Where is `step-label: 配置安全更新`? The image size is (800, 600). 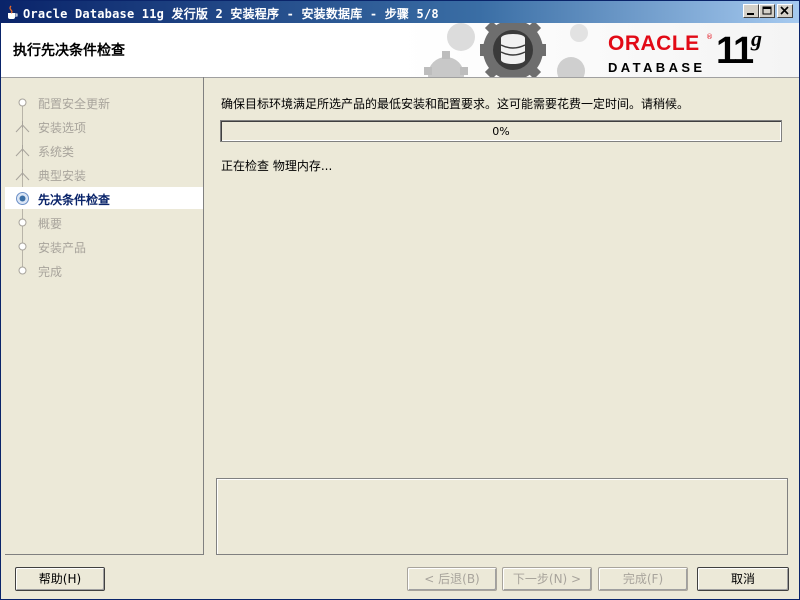 step-label: 配置安全更新 is located at coordinates (74, 104).